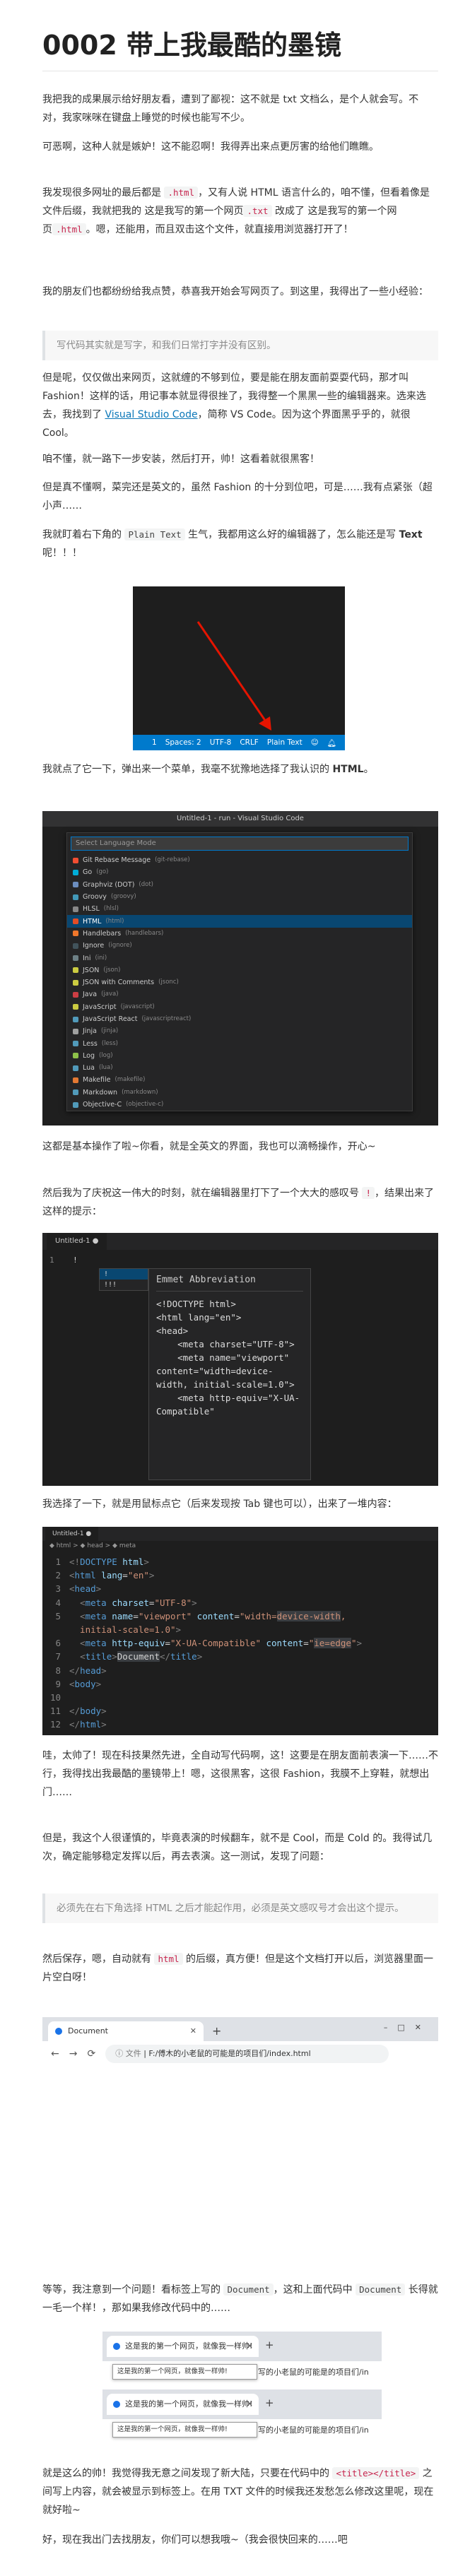 Image resolution: width=470 pixels, height=2576 pixels. I want to click on language-option: Git Rebase Message (git-rebase), so click(239, 860).